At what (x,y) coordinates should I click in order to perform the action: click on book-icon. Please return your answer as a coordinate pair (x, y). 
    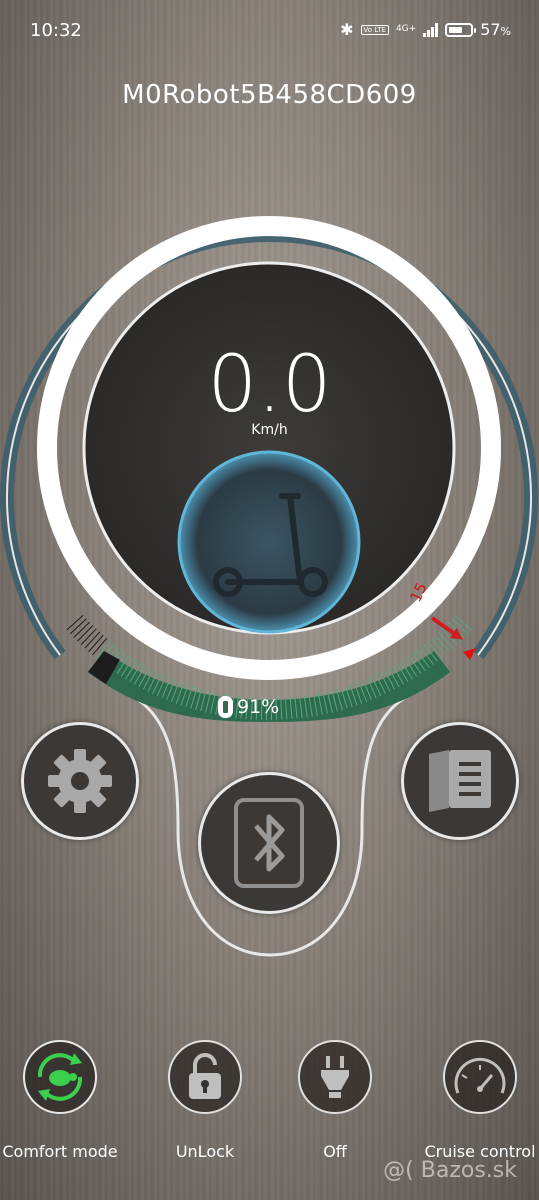
    Looking at the image, I should click on (460, 781).